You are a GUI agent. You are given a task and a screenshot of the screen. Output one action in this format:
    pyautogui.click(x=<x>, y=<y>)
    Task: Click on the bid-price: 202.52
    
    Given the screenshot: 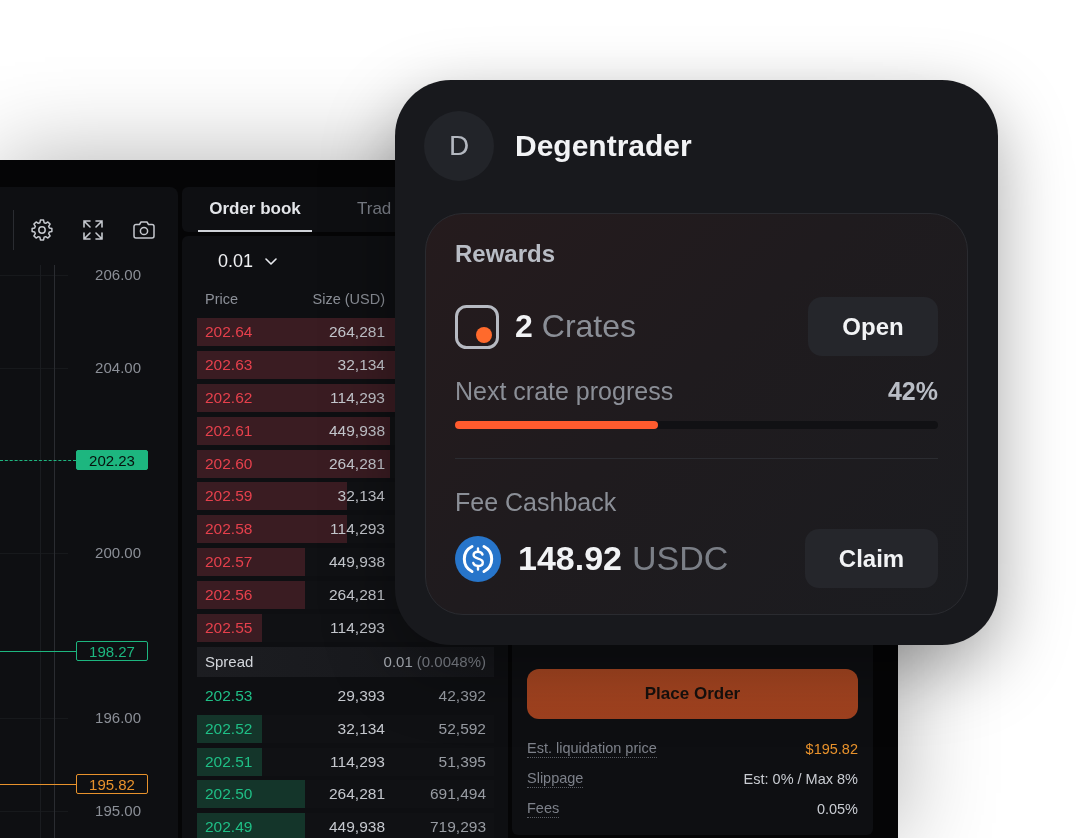 What is the action you would take?
    pyautogui.click(x=229, y=728)
    